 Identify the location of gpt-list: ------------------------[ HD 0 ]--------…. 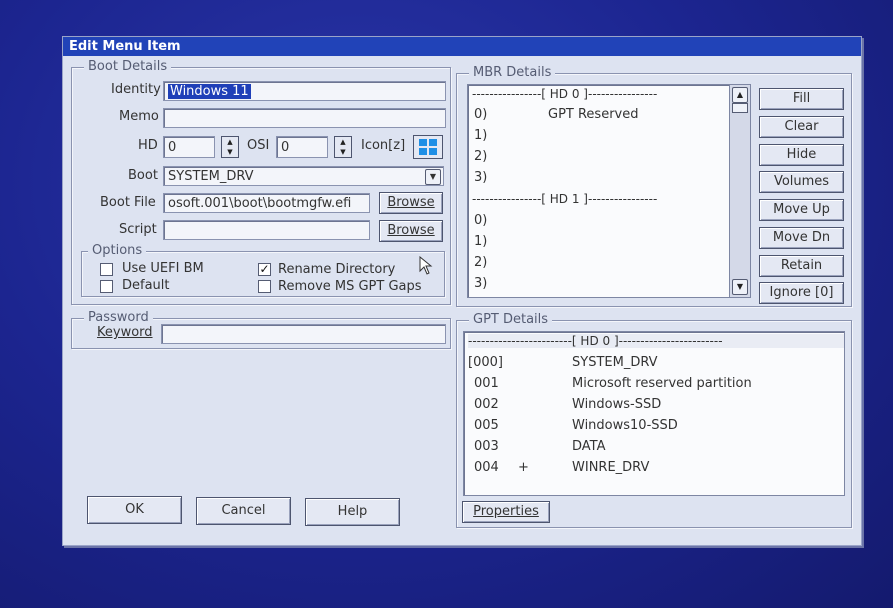
(654, 413).